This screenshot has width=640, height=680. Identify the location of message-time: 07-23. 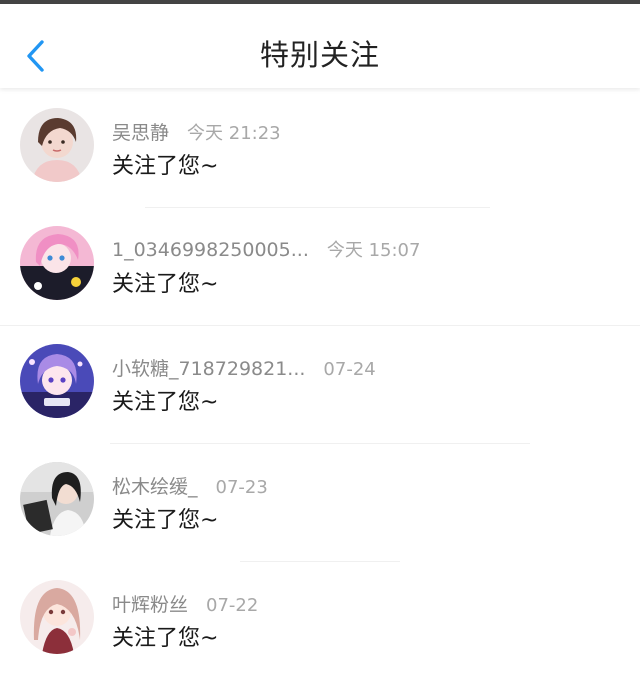
(241, 487).